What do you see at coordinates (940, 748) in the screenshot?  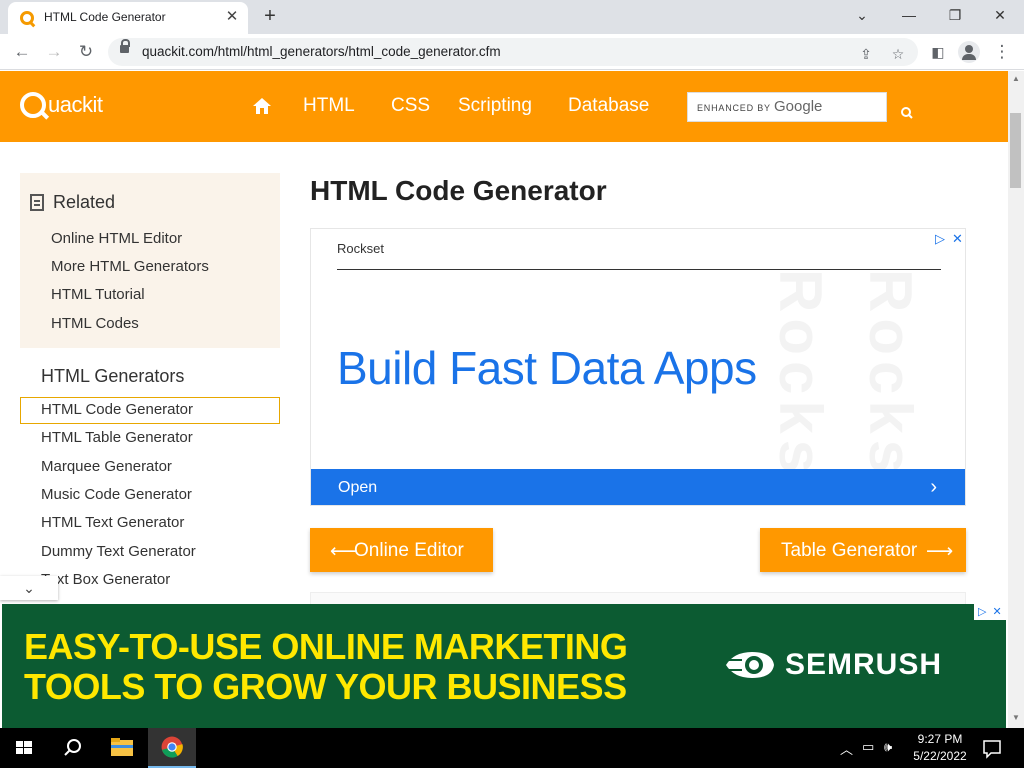 I see `taskbar-clock: 9:27 PM 5/22/2022` at bounding box center [940, 748].